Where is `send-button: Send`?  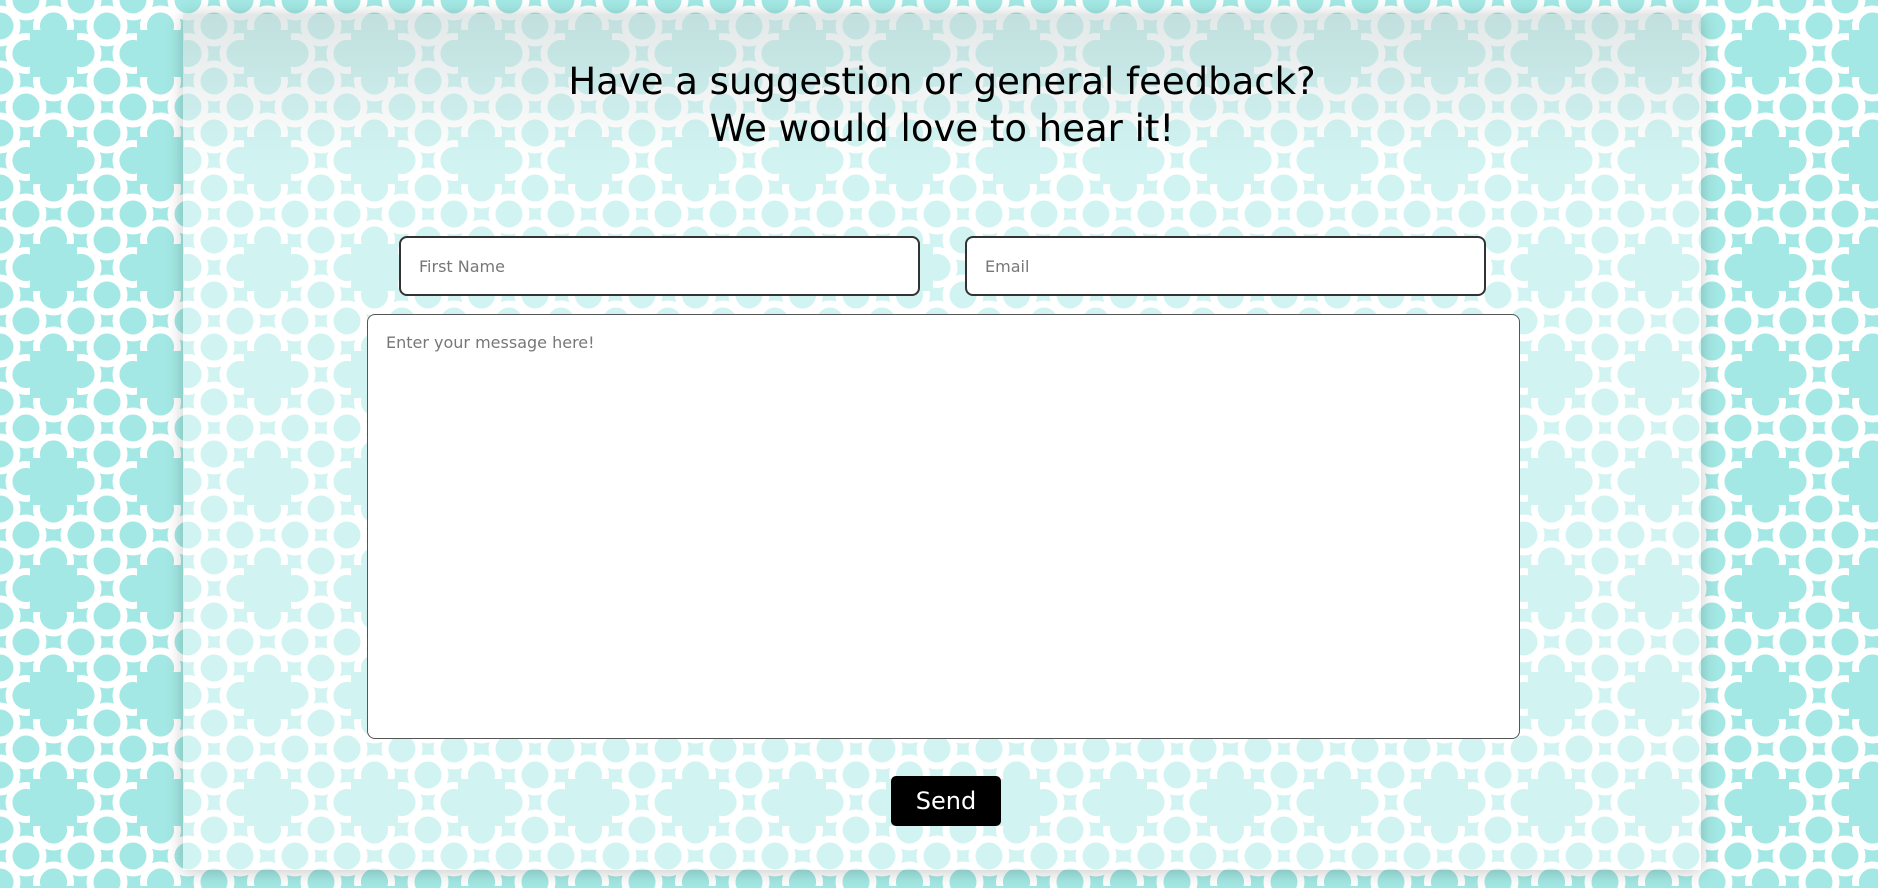
send-button: Send is located at coordinates (946, 801).